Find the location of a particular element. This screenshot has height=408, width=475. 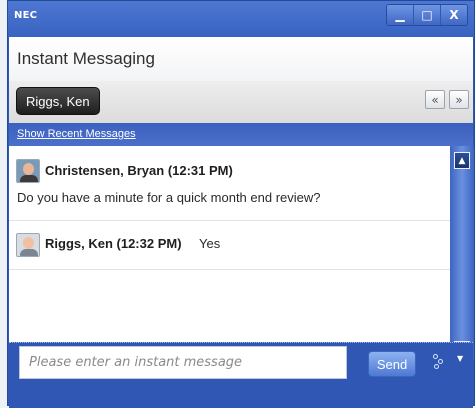

tab-riggs-ken: Riggs, Ken is located at coordinates (58, 101).